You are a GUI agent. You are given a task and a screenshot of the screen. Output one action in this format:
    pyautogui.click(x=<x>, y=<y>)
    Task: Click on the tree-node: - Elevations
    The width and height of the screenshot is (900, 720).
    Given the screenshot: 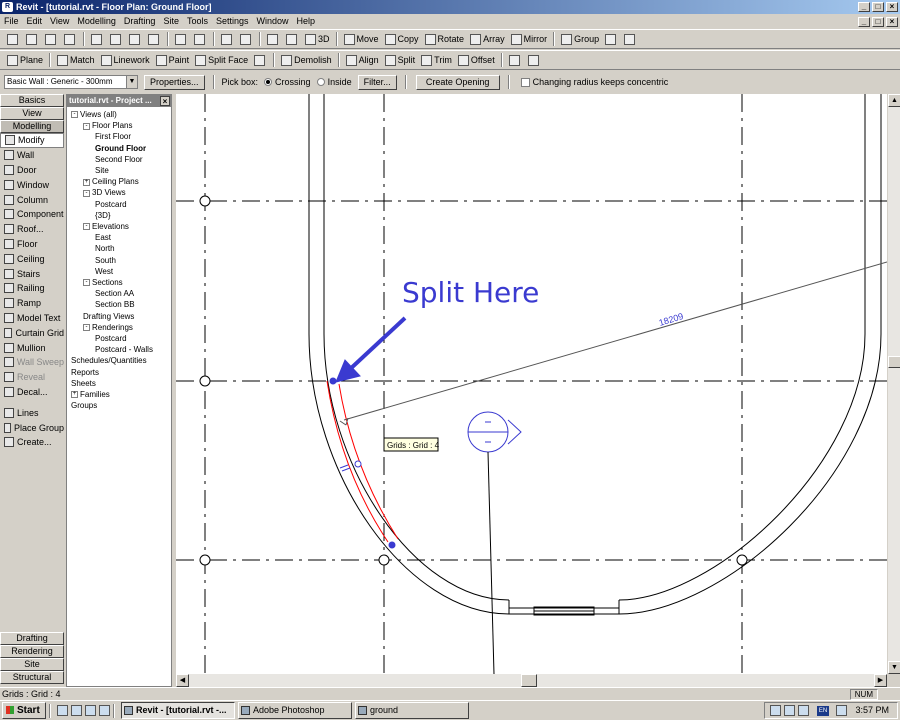 What is the action you would take?
    pyautogui.click(x=106, y=226)
    